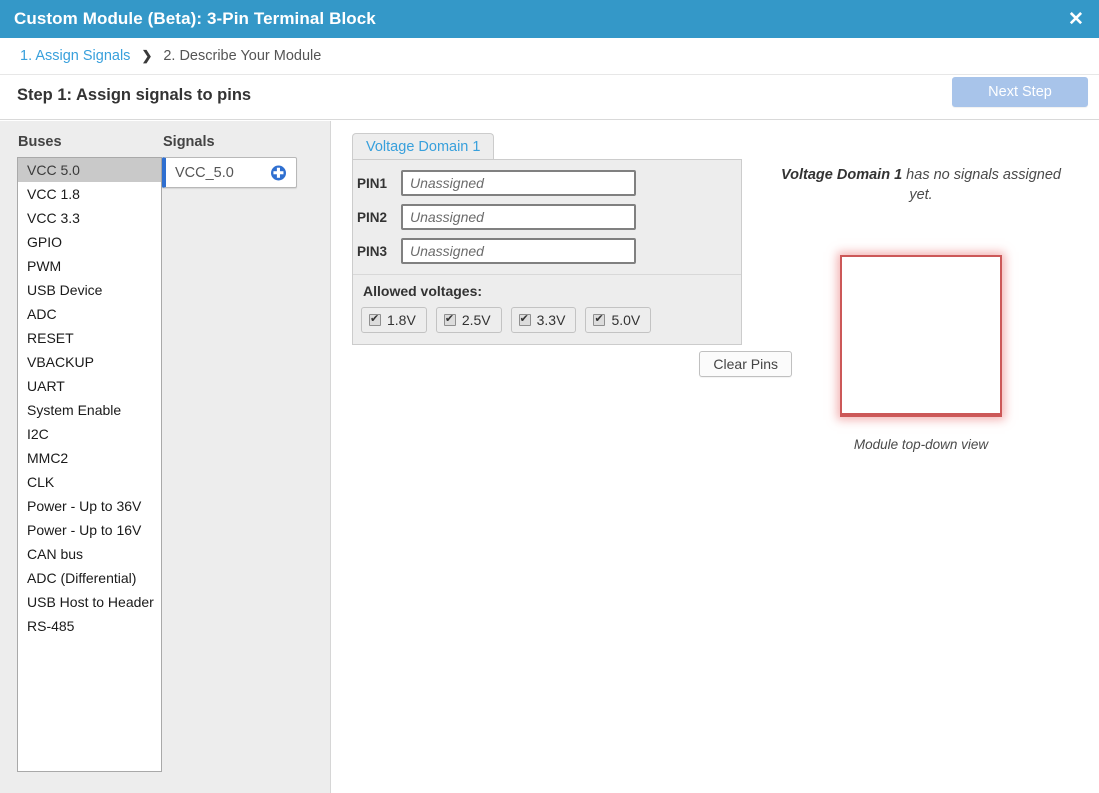 The height and width of the screenshot is (793, 1099). I want to click on voltage-option-1-8V: 1.8V, so click(394, 320).